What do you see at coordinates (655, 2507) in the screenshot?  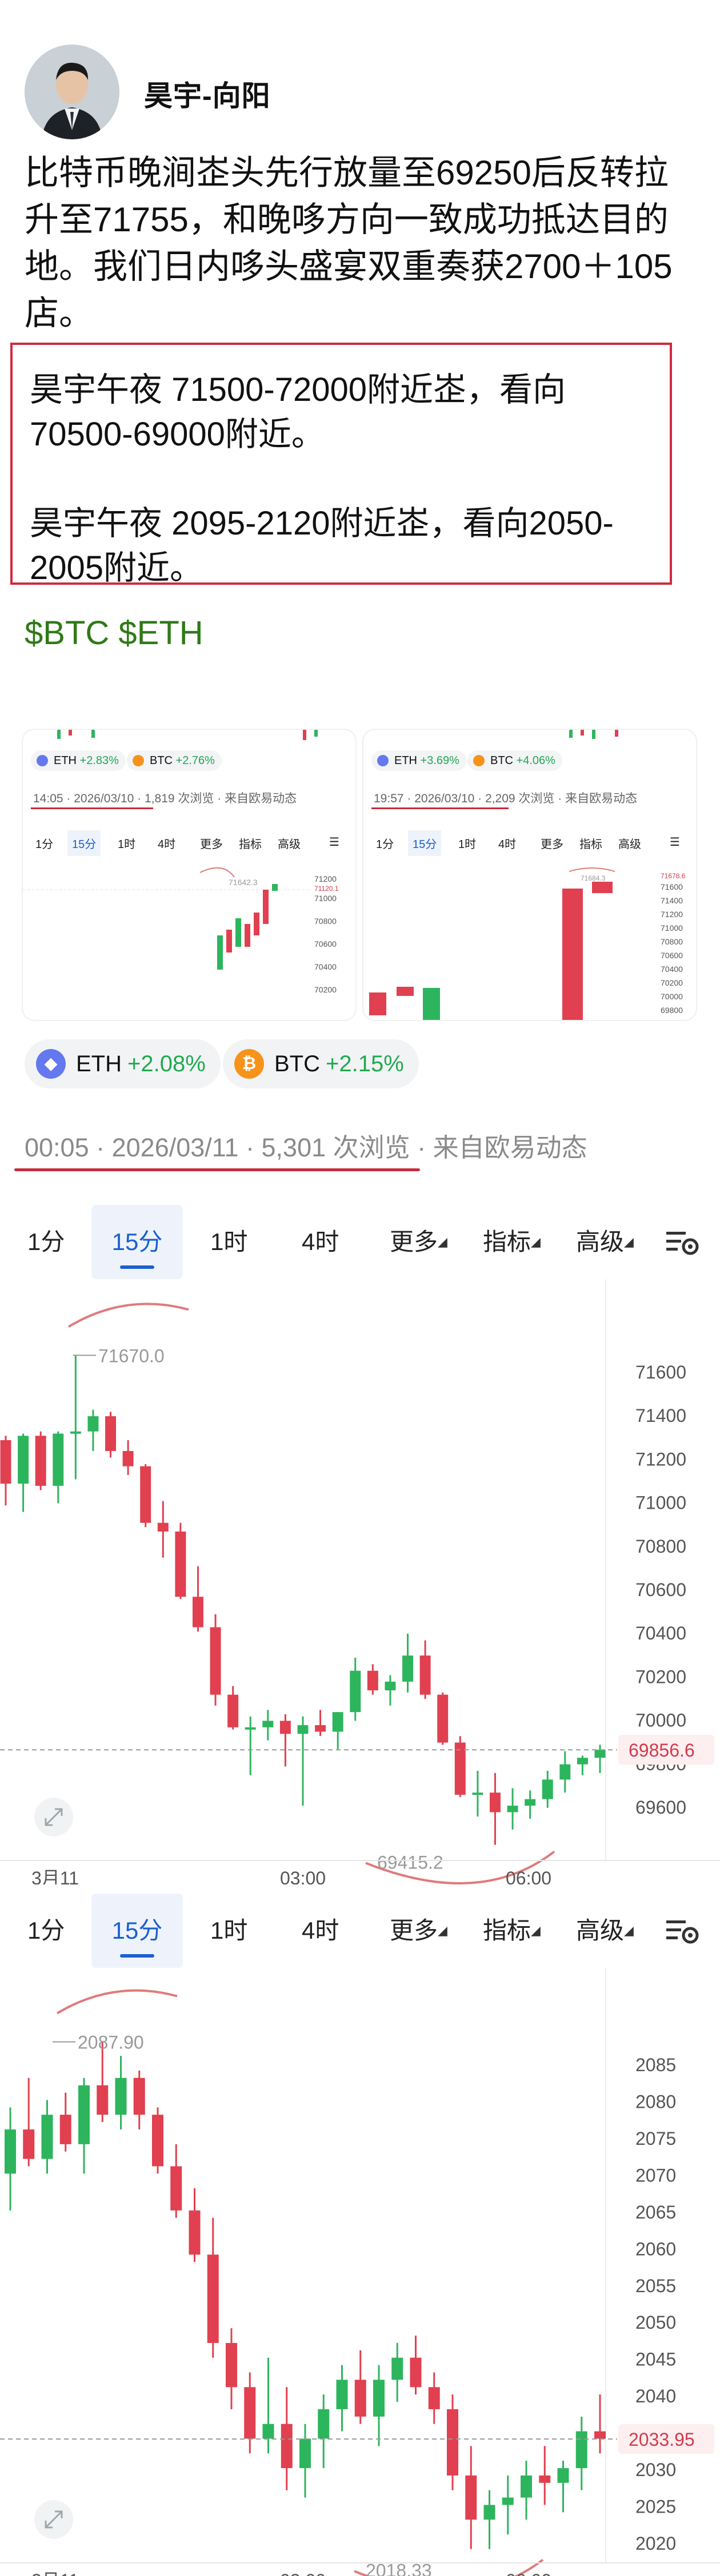 I see `y-tick-label: 2025` at bounding box center [655, 2507].